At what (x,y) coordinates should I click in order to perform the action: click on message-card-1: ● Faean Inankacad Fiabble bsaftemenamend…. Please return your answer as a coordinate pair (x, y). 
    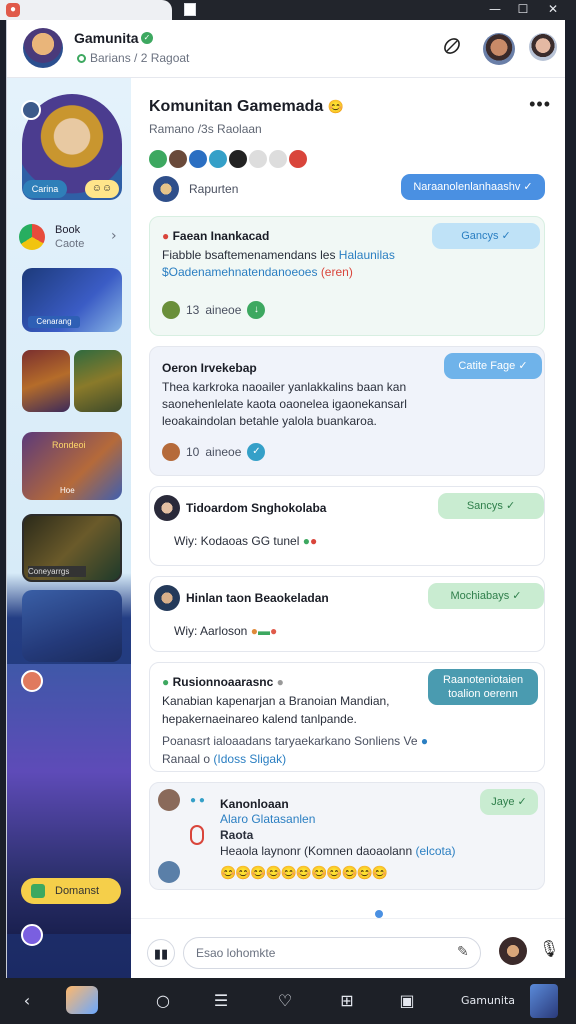
    Looking at the image, I should click on (347, 276).